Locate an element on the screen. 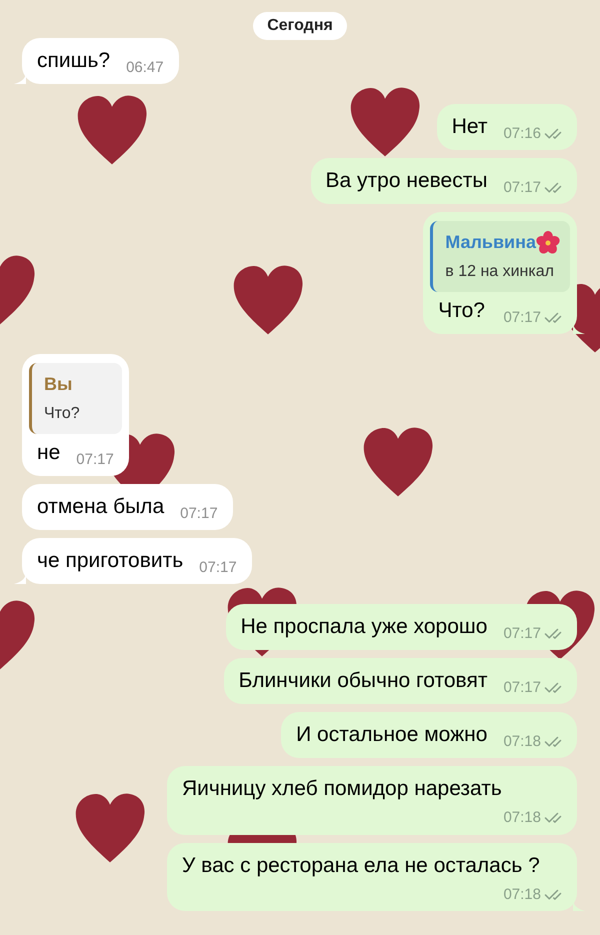 Image resolution: width=600 pixels, height=935 pixels. message-text: Нет is located at coordinates (470, 127).